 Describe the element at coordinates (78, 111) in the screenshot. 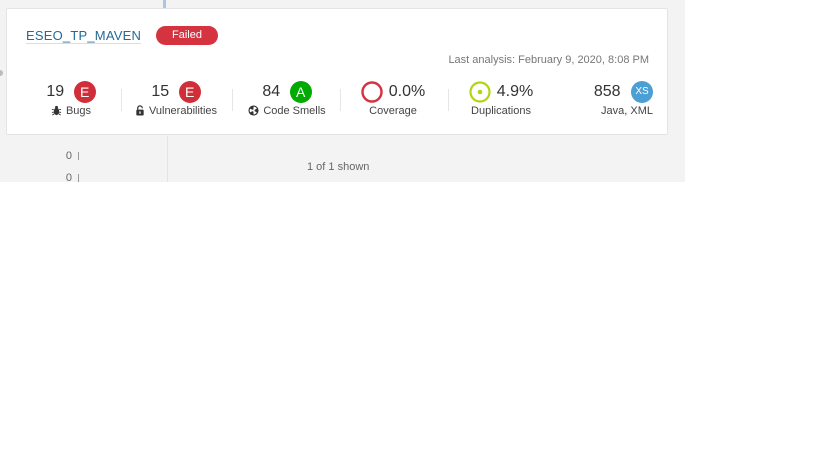

I see `bugs-label: Bugs` at that location.